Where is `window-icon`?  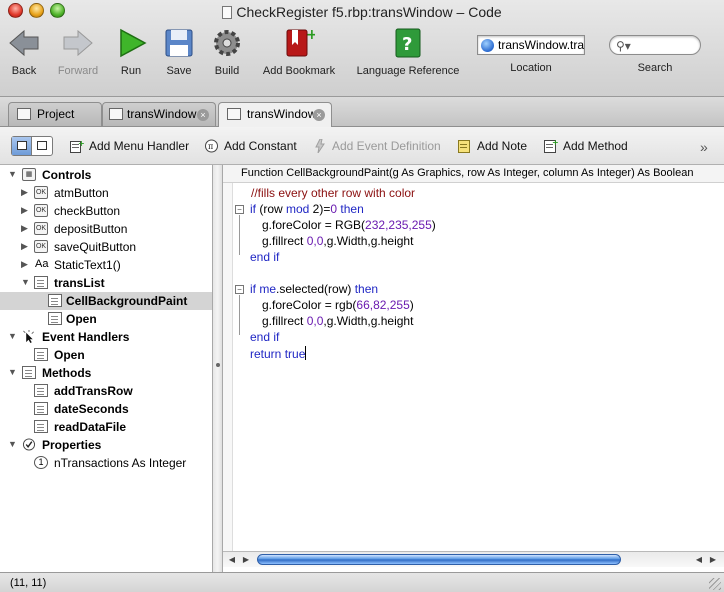 window-icon is located at coordinates (116, 114).